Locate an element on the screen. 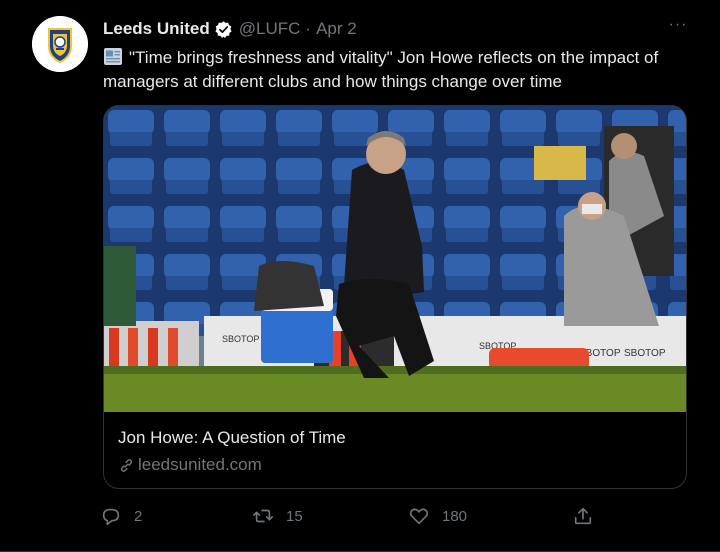 The height and width of the screenshot is (552, 720). retweet-button: 15 is located at coordinates (277, 516).